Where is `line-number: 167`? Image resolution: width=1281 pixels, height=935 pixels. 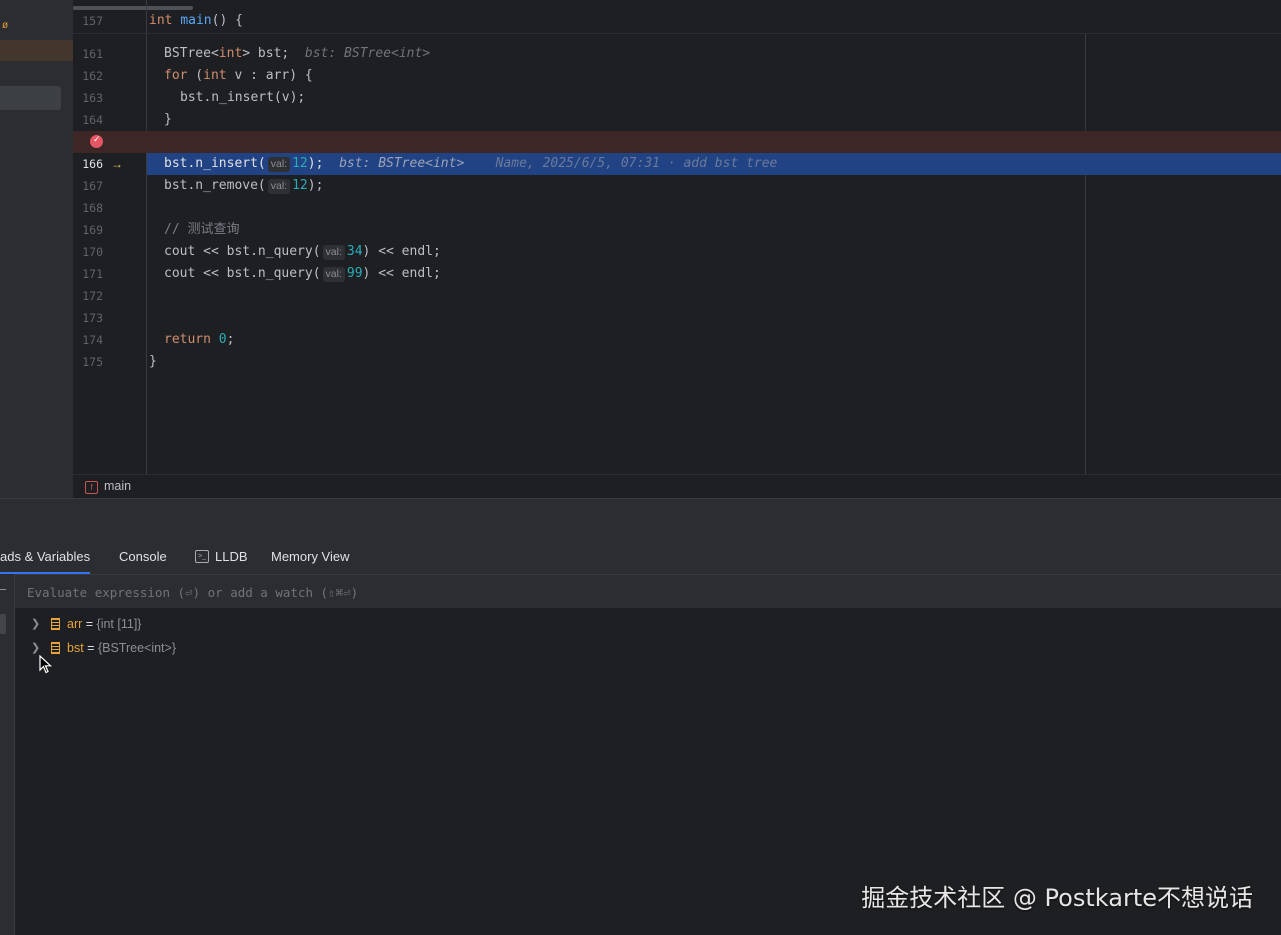
line-number: 167 is located at coordinates (92, 186).